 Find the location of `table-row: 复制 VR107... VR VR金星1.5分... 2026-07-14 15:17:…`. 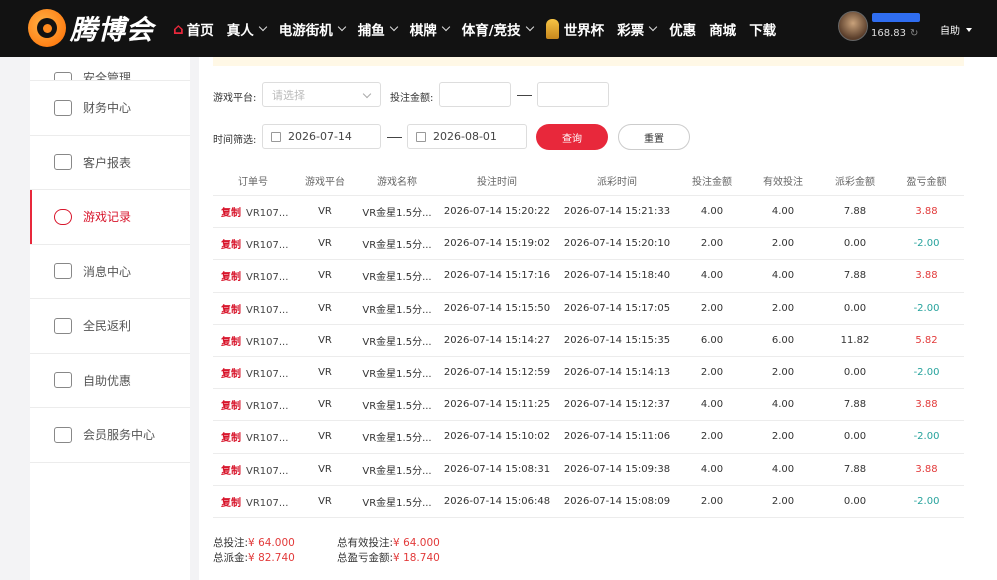

table-row: 复制 VR107... VR VR金星1.5分... 2026-07-14 15:17:… is located at coordinates (588, 276).